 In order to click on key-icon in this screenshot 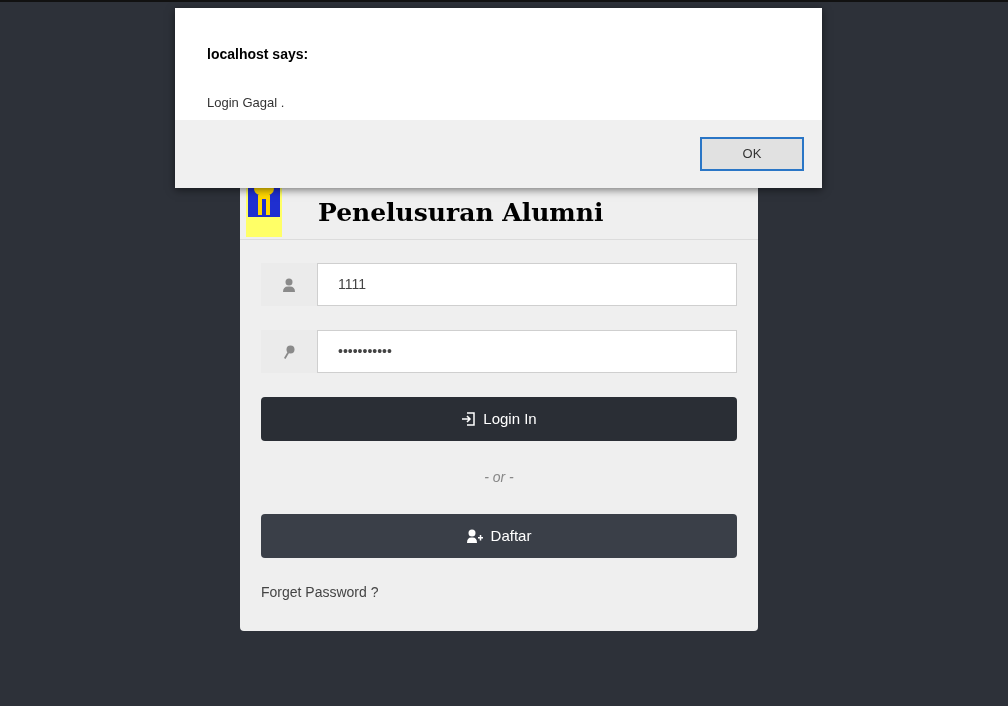, I will do `click(289, 351)`.